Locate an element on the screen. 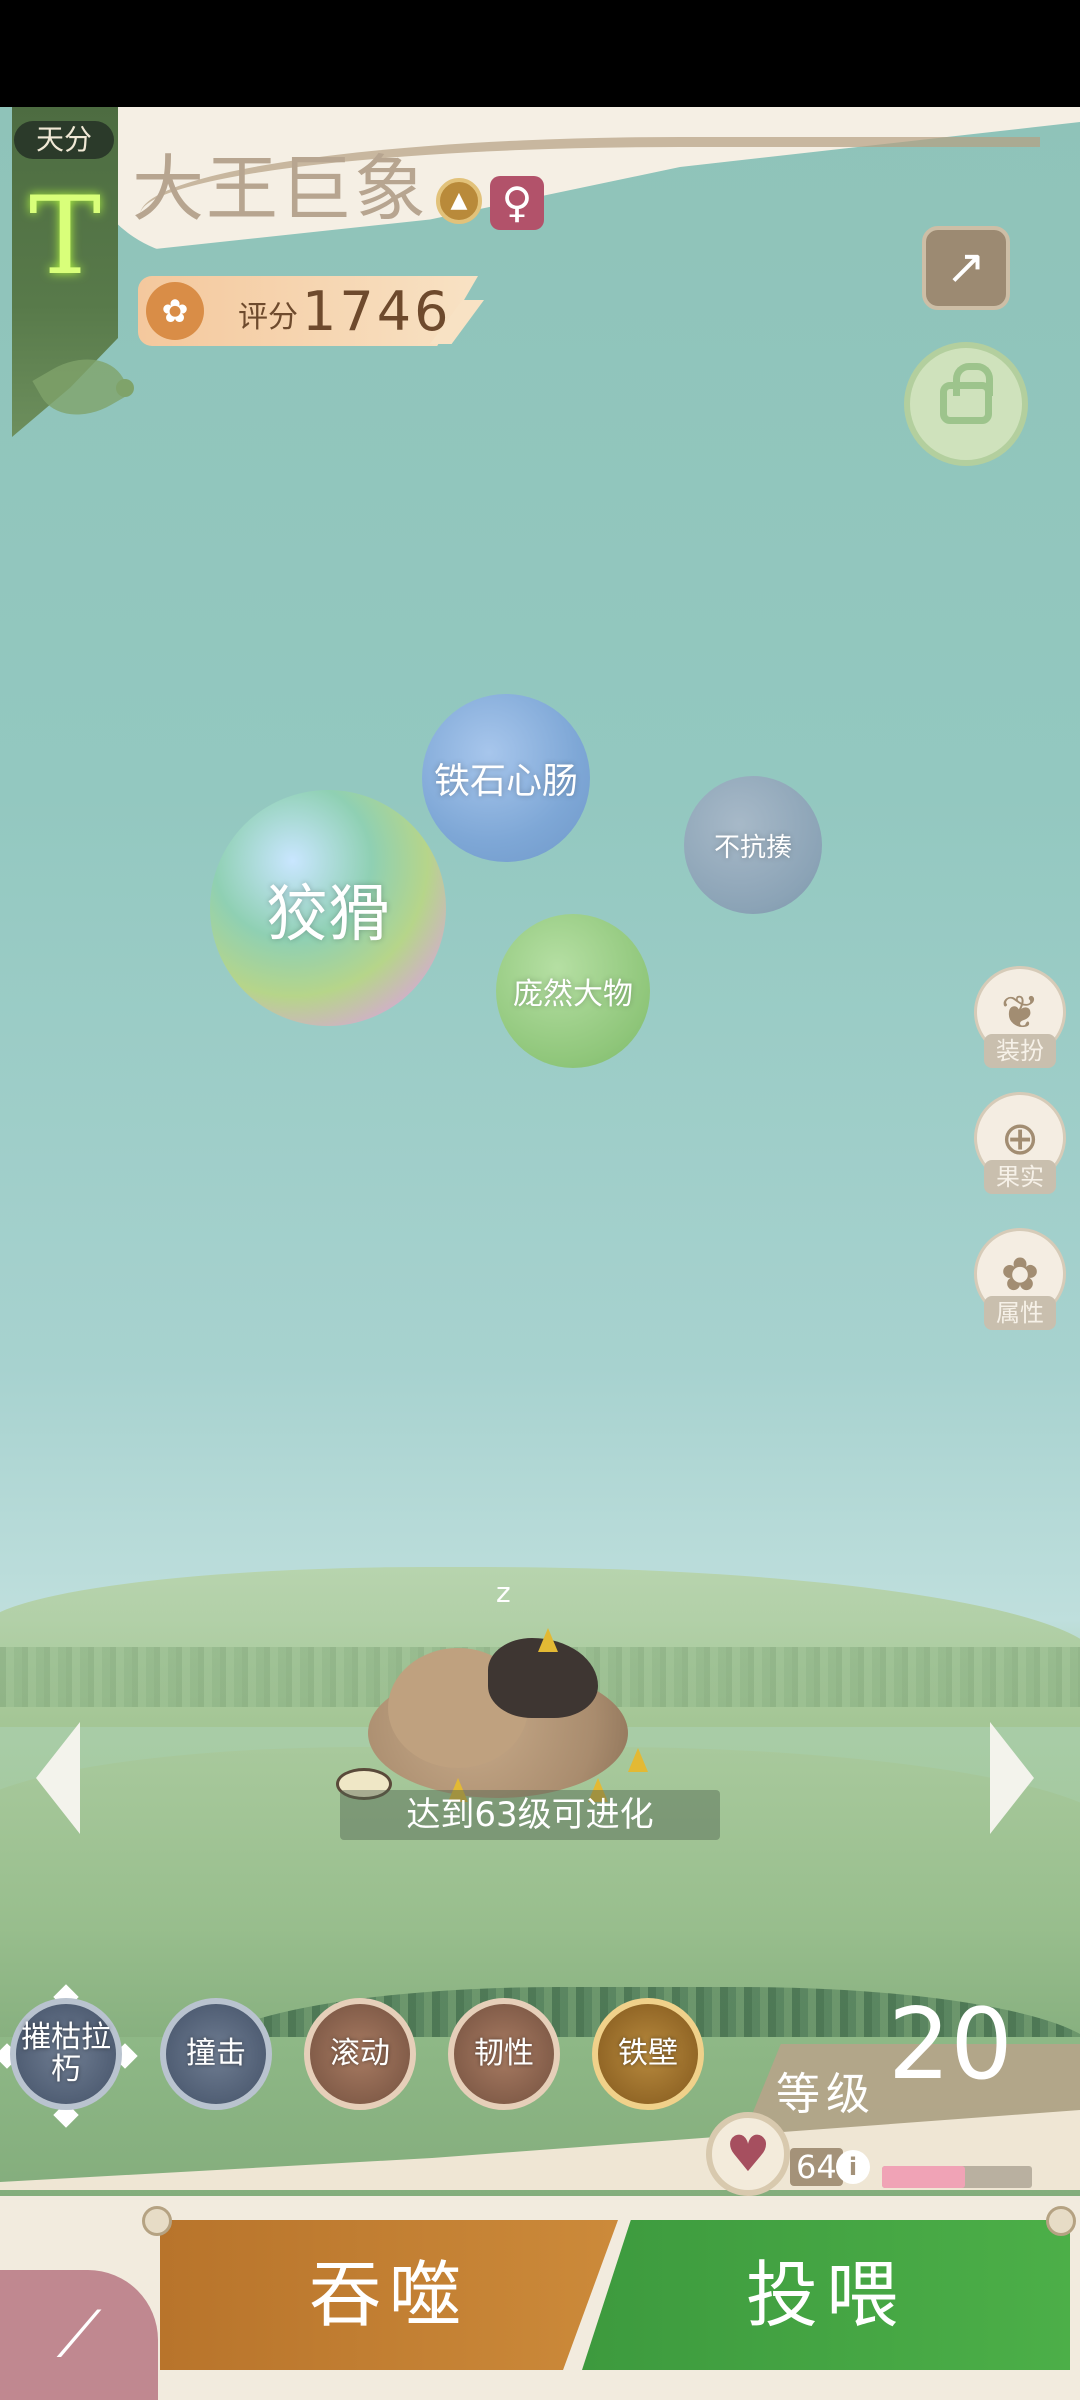 Image resolution: width=1080 pixels, height=2400 pixels. dress-label: 装扮 is located at coordinates (1020, 1051).